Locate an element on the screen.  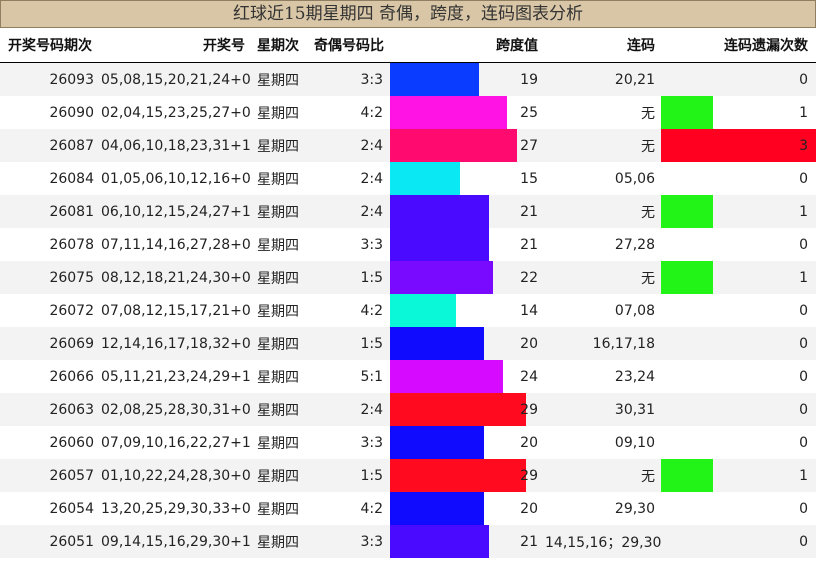
table-row: 26090 02,04,15,23,25,27+03 星期四 4:2 25 无 1 is located at coordinates (408, 112).